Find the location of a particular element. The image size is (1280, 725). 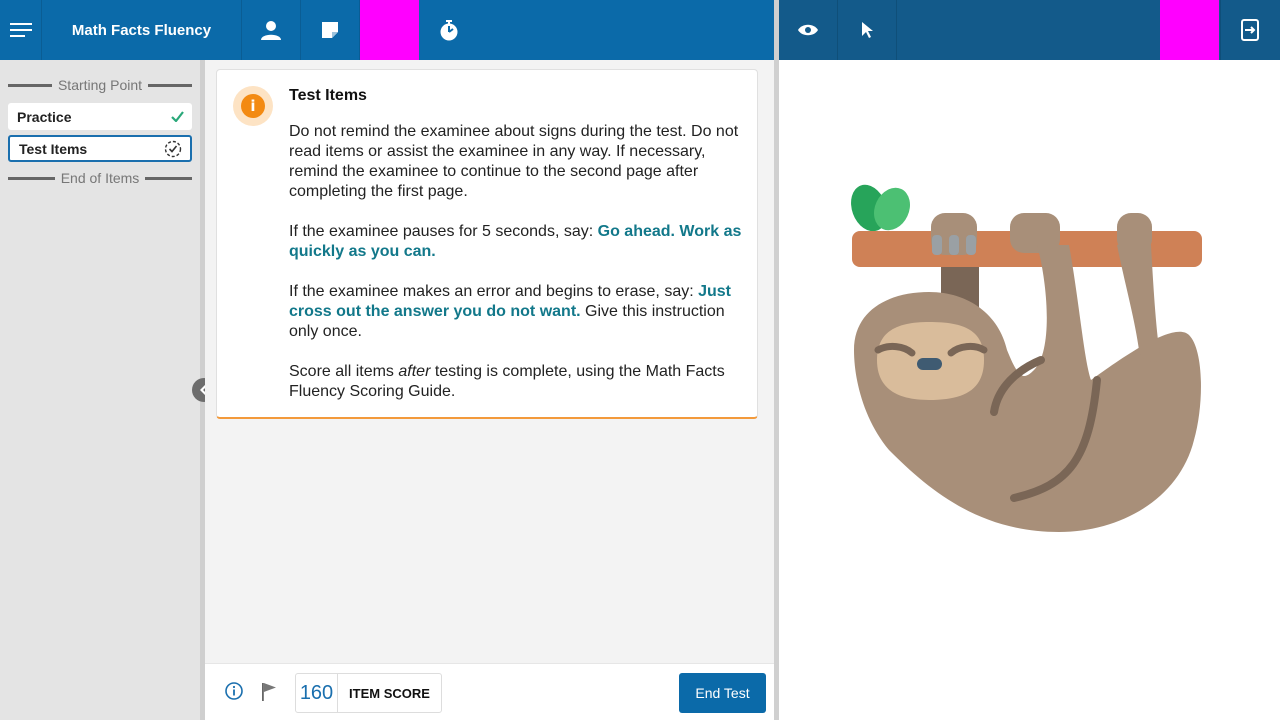

app-title: Math Facts Fluency is located at coordinates (142, 30).